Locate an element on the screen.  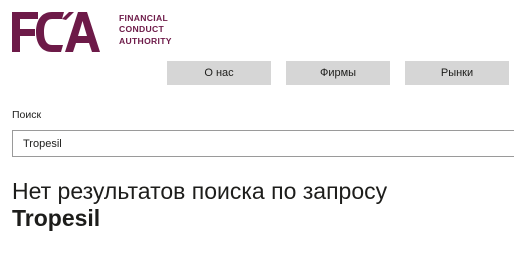
search-input is located at coordinates (263, 143).